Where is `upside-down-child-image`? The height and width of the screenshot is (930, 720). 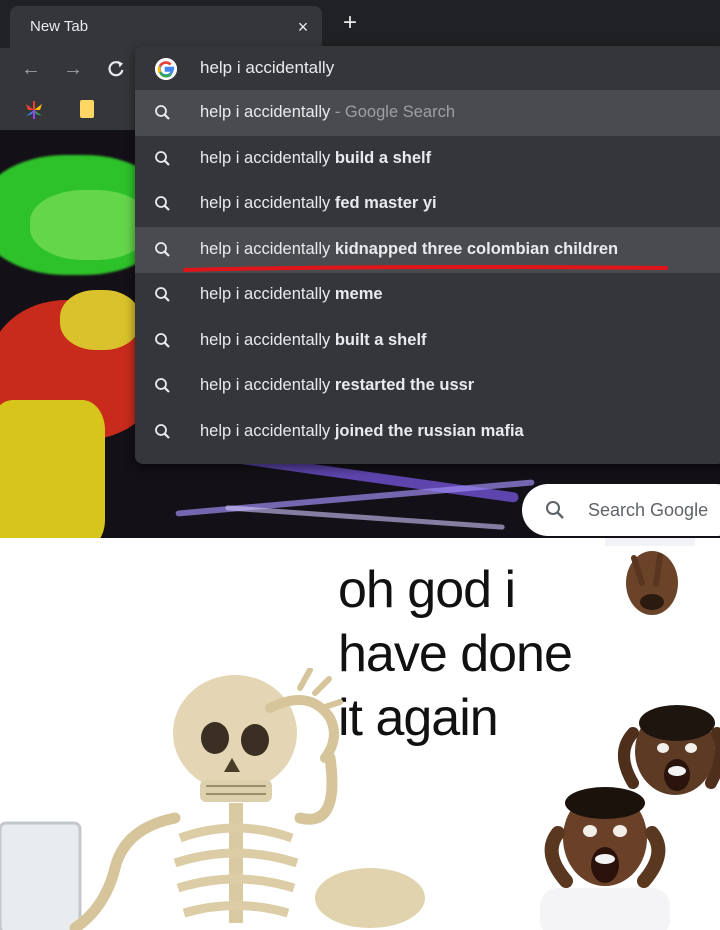 upside-down-child-image is located at coordinates (650, 576).